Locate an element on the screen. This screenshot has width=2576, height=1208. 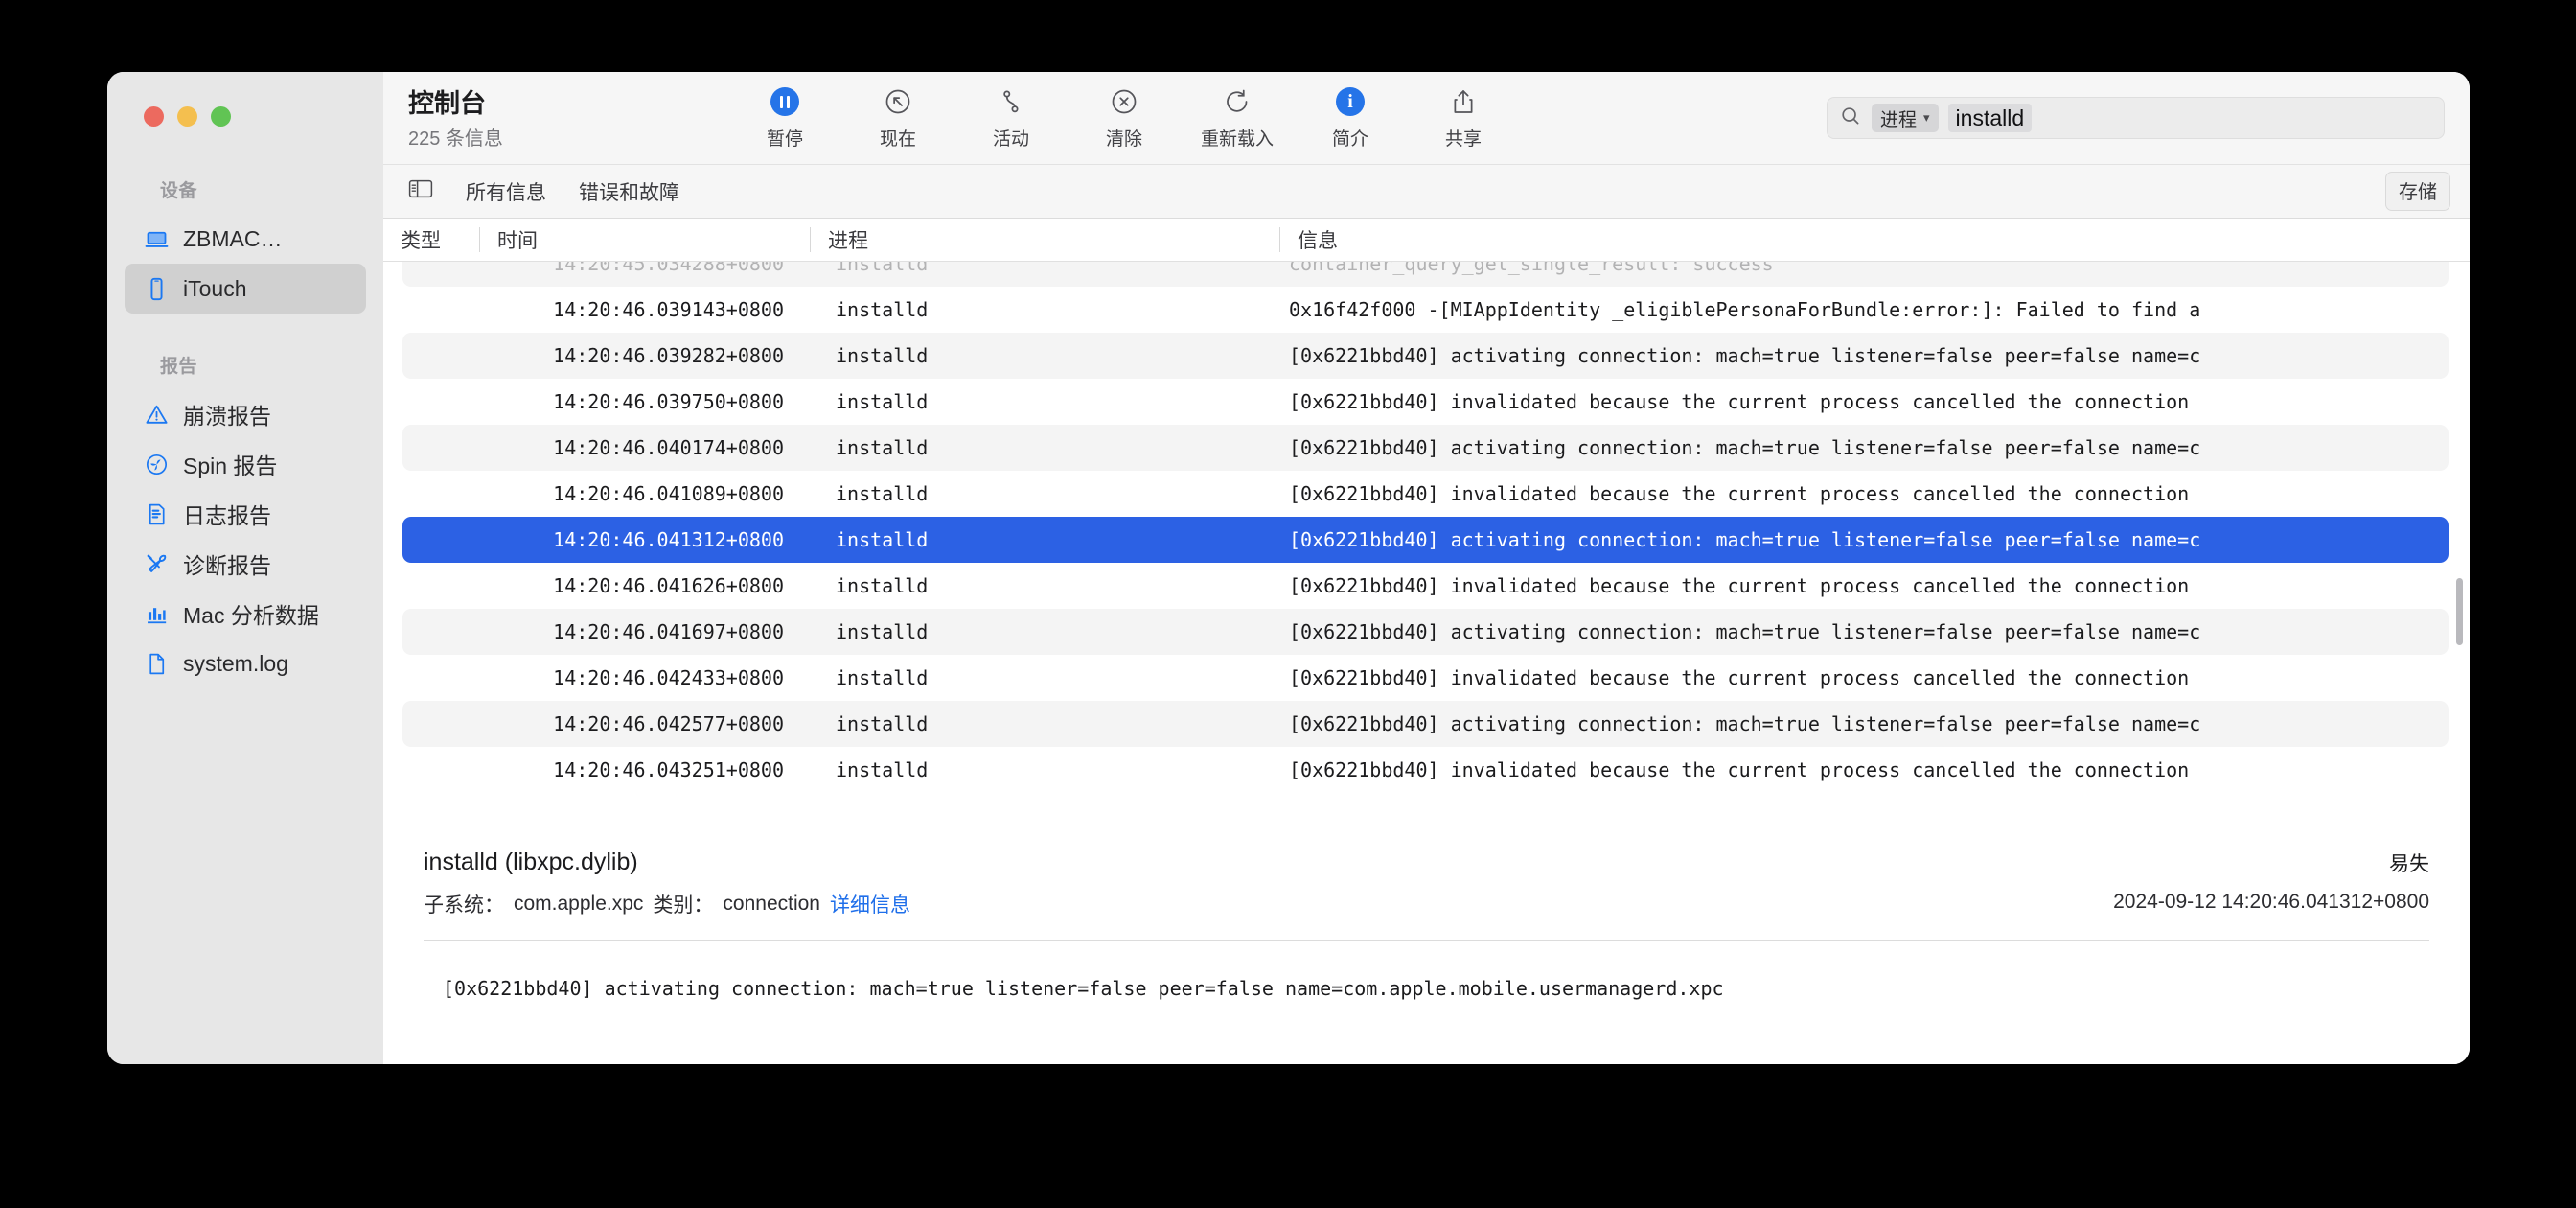
activity-button: 活动 is located at coordinates (1011, 118).